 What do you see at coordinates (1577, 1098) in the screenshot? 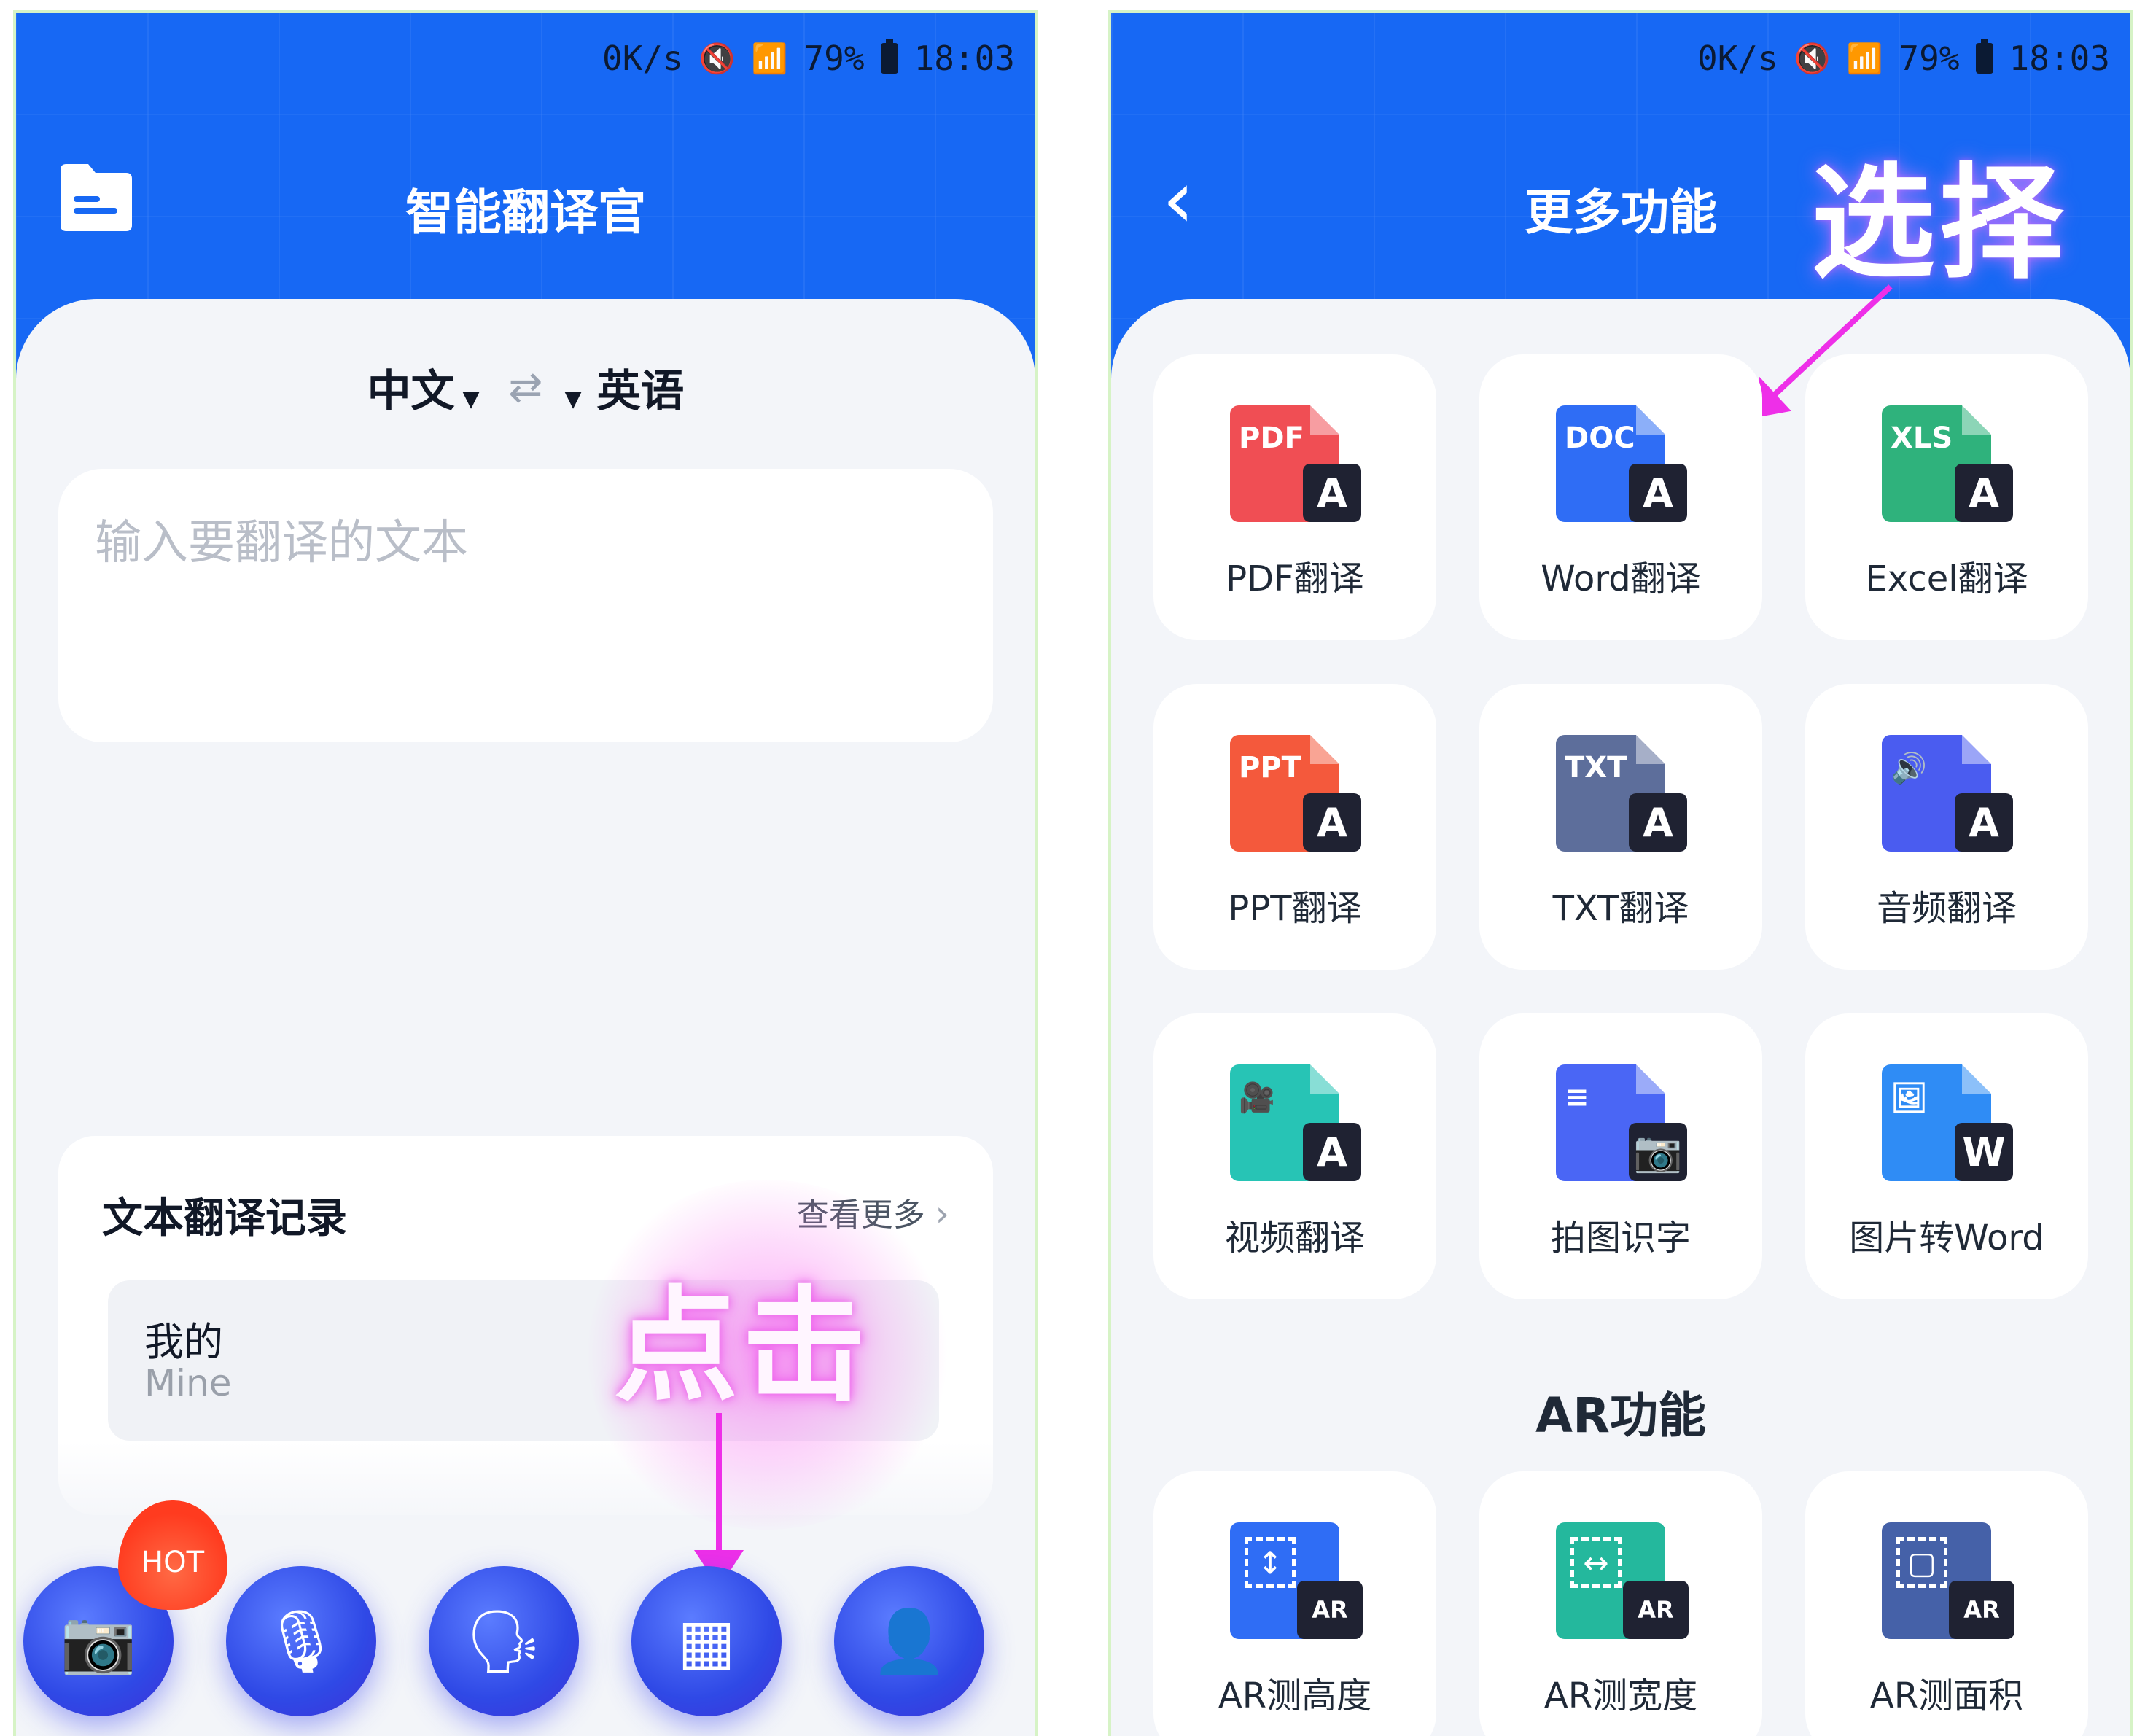
I see `file-type-text: ≡` at bounding box center [1577, 1098].